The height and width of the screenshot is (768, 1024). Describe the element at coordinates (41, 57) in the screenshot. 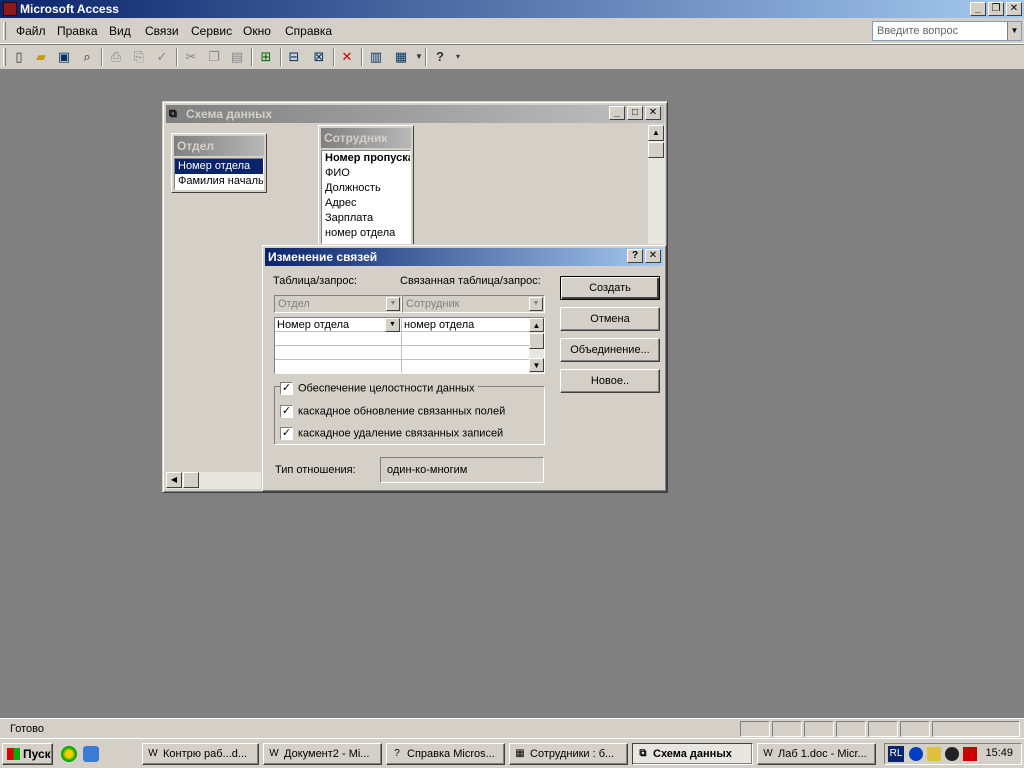

I see `open-icon: ▰` at that location.